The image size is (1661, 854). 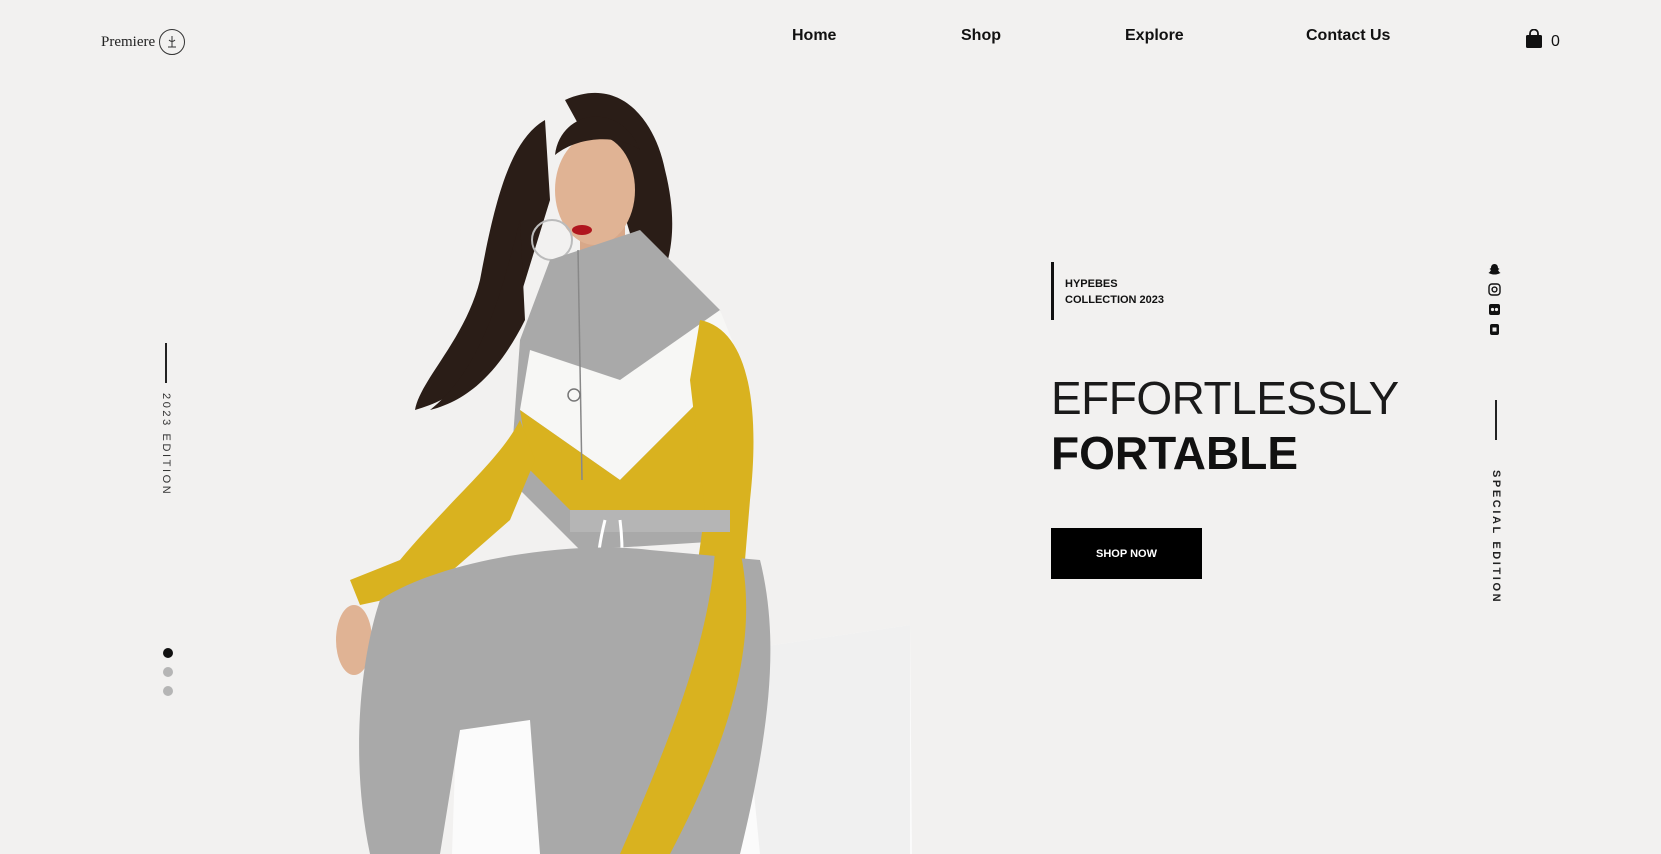 What do you see at coordinates (1091, 284) in the screenshot?
I see `tag-line-1: HYPEBES` at bounding box center [1091, 284].